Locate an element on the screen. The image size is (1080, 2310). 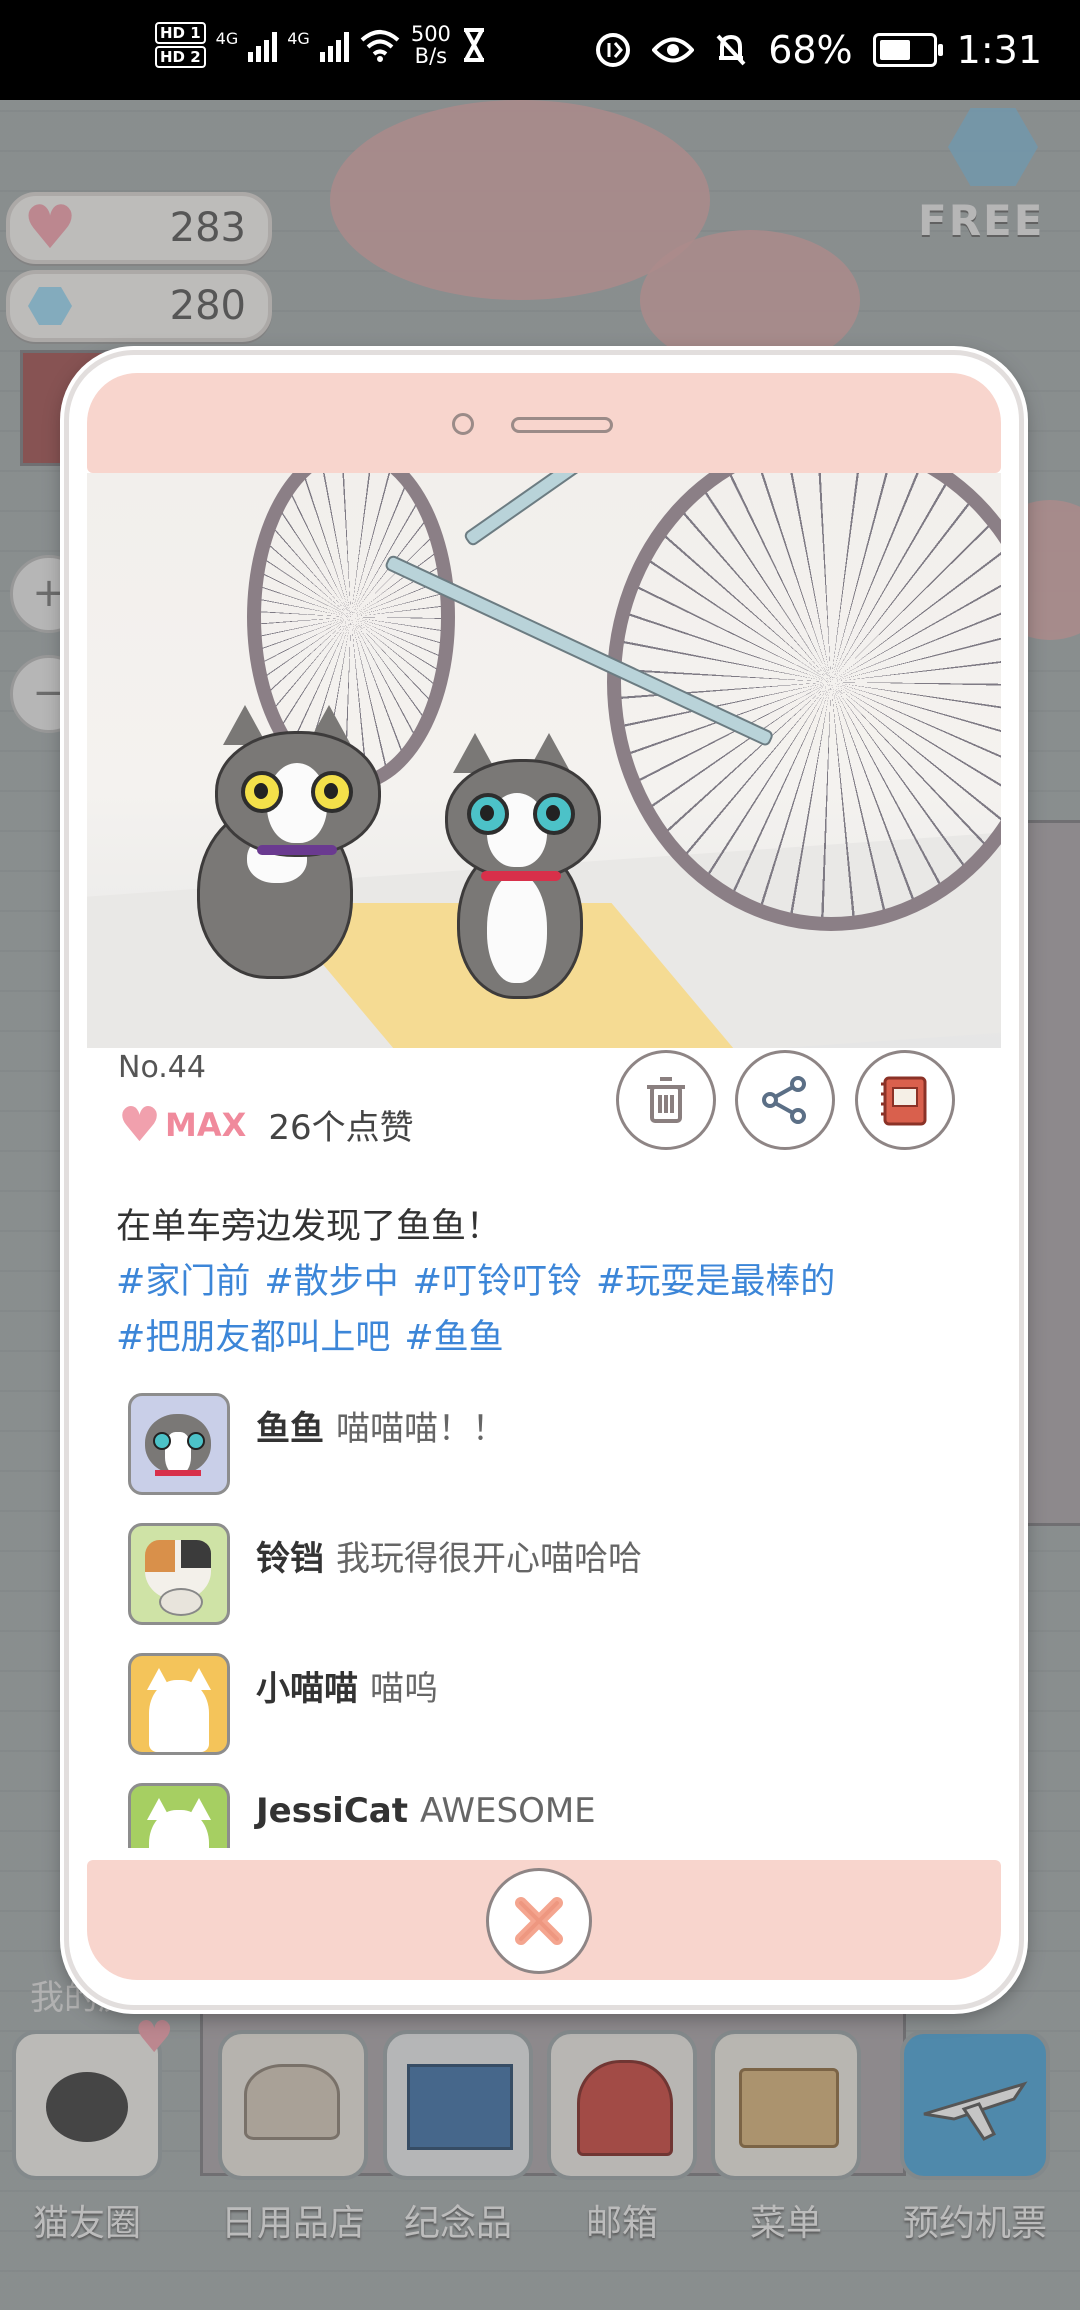
delete-button is located at coordinates (666, 1100).